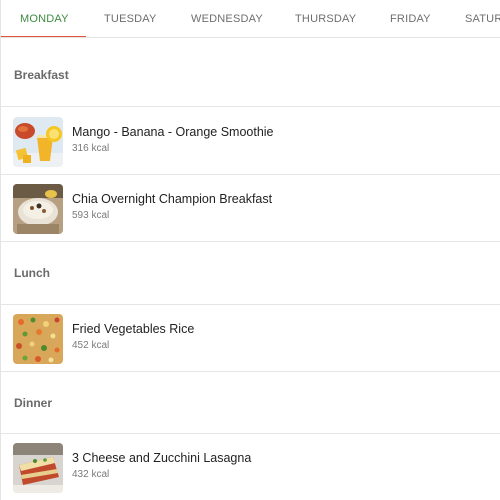 The image size is (500, 500). I want to click on meal-name: Chia Overnight Champion Breakfast, so click(172, 199).